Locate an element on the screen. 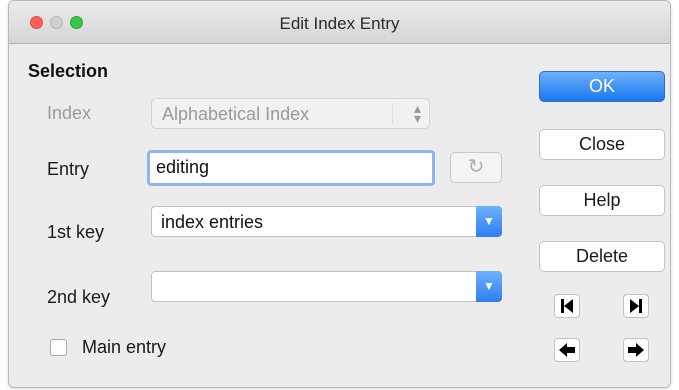  phonetic-reading-button: ↻ is located at coordinates (476, 167).